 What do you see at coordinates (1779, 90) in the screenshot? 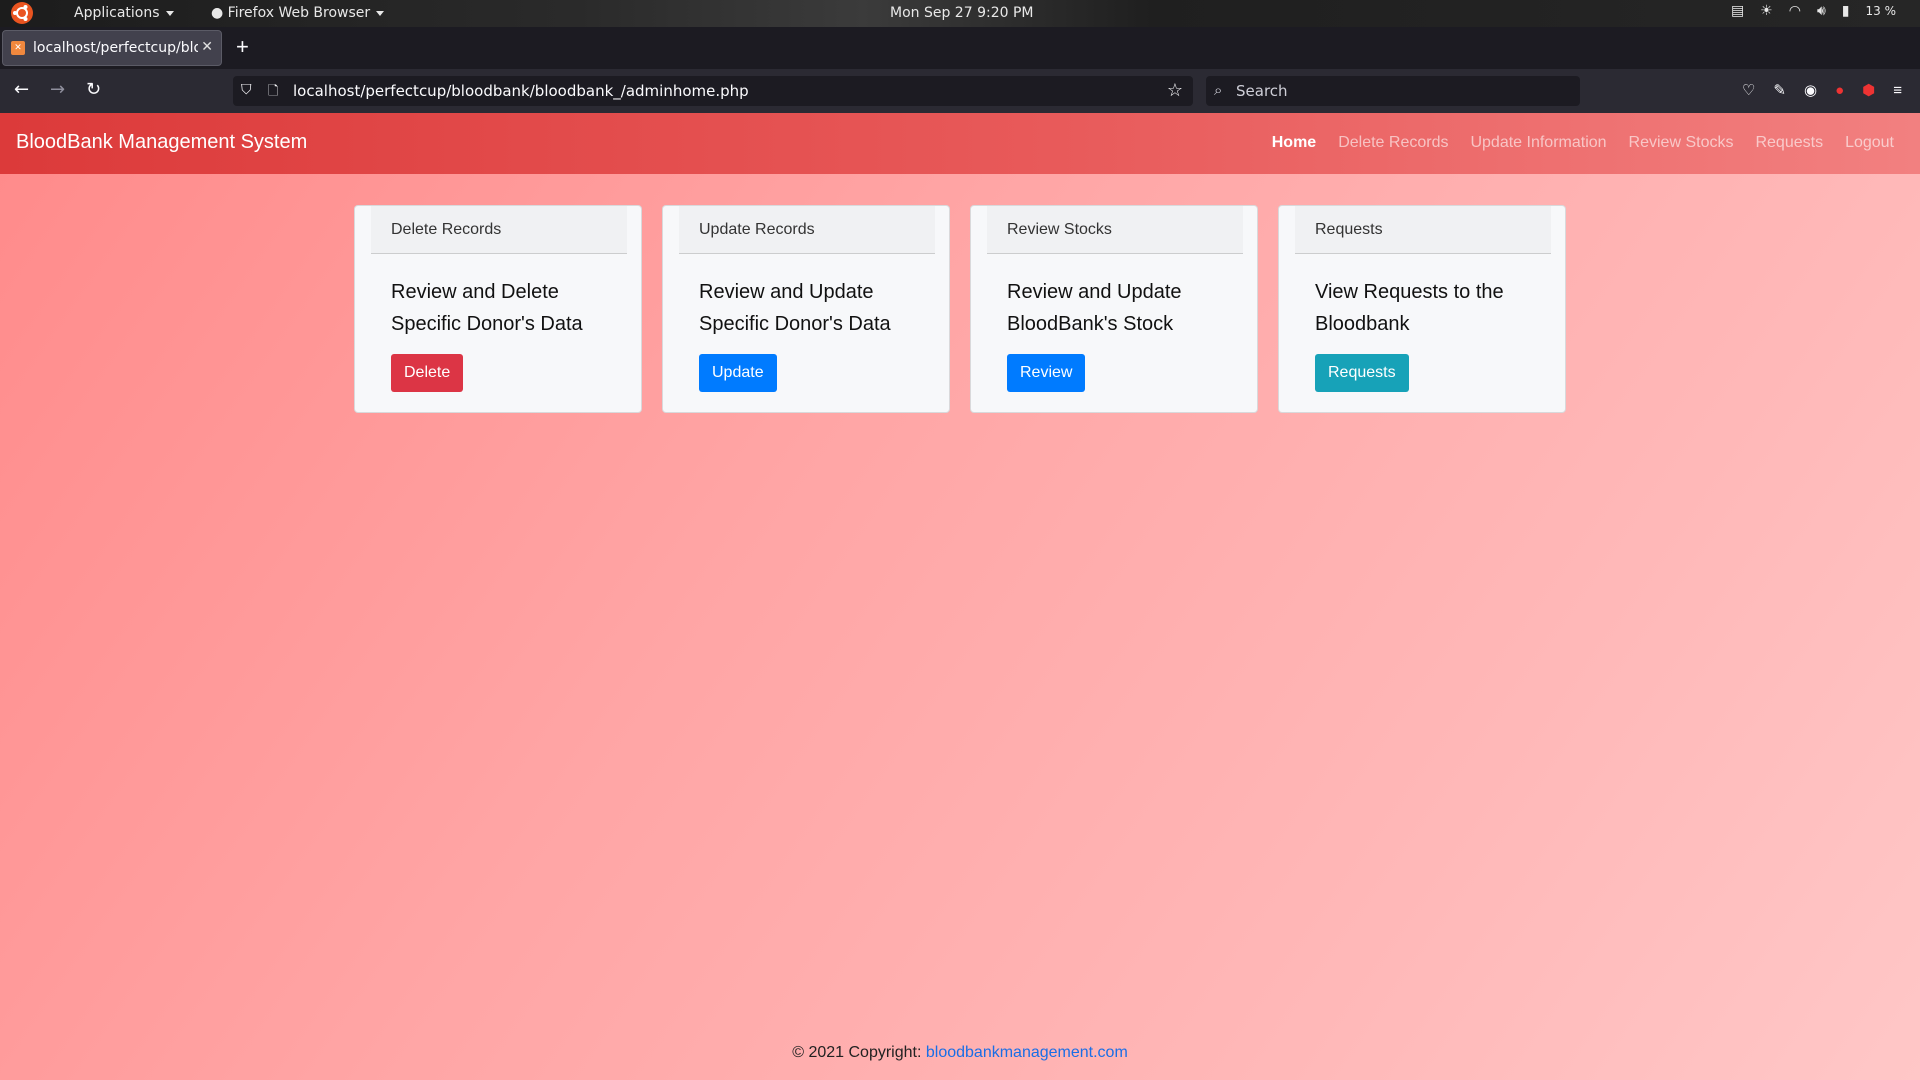
I see `extension-icon: ✎` at bounding box center [1779, 90].